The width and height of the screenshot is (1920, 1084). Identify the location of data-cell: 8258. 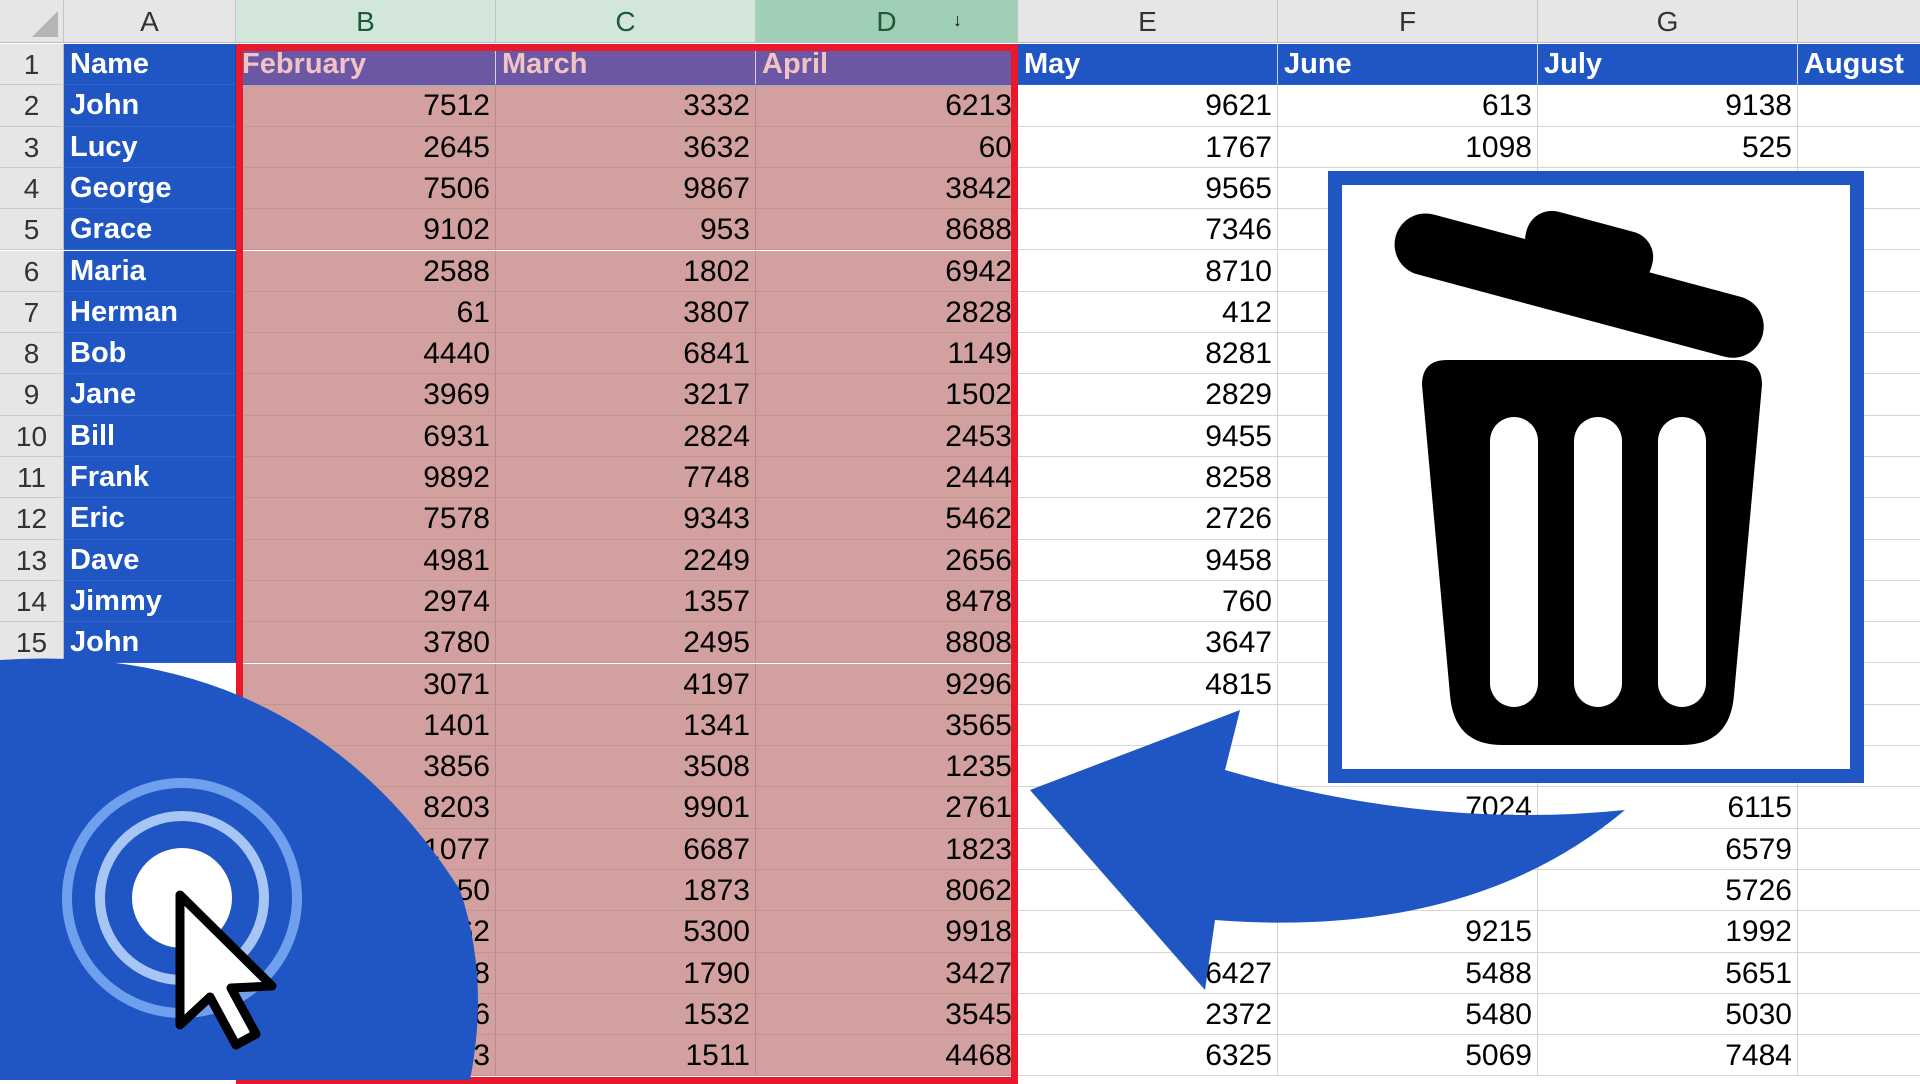
(1148, 478).